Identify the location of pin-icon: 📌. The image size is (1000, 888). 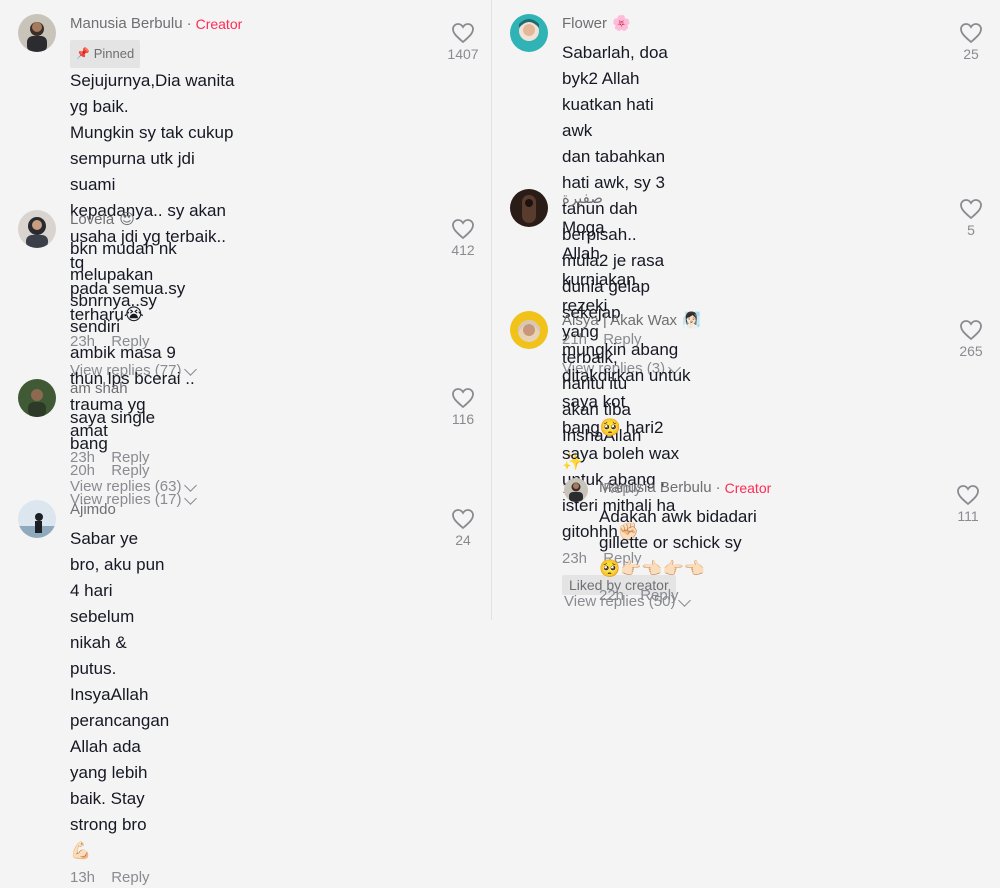
(83, 54).